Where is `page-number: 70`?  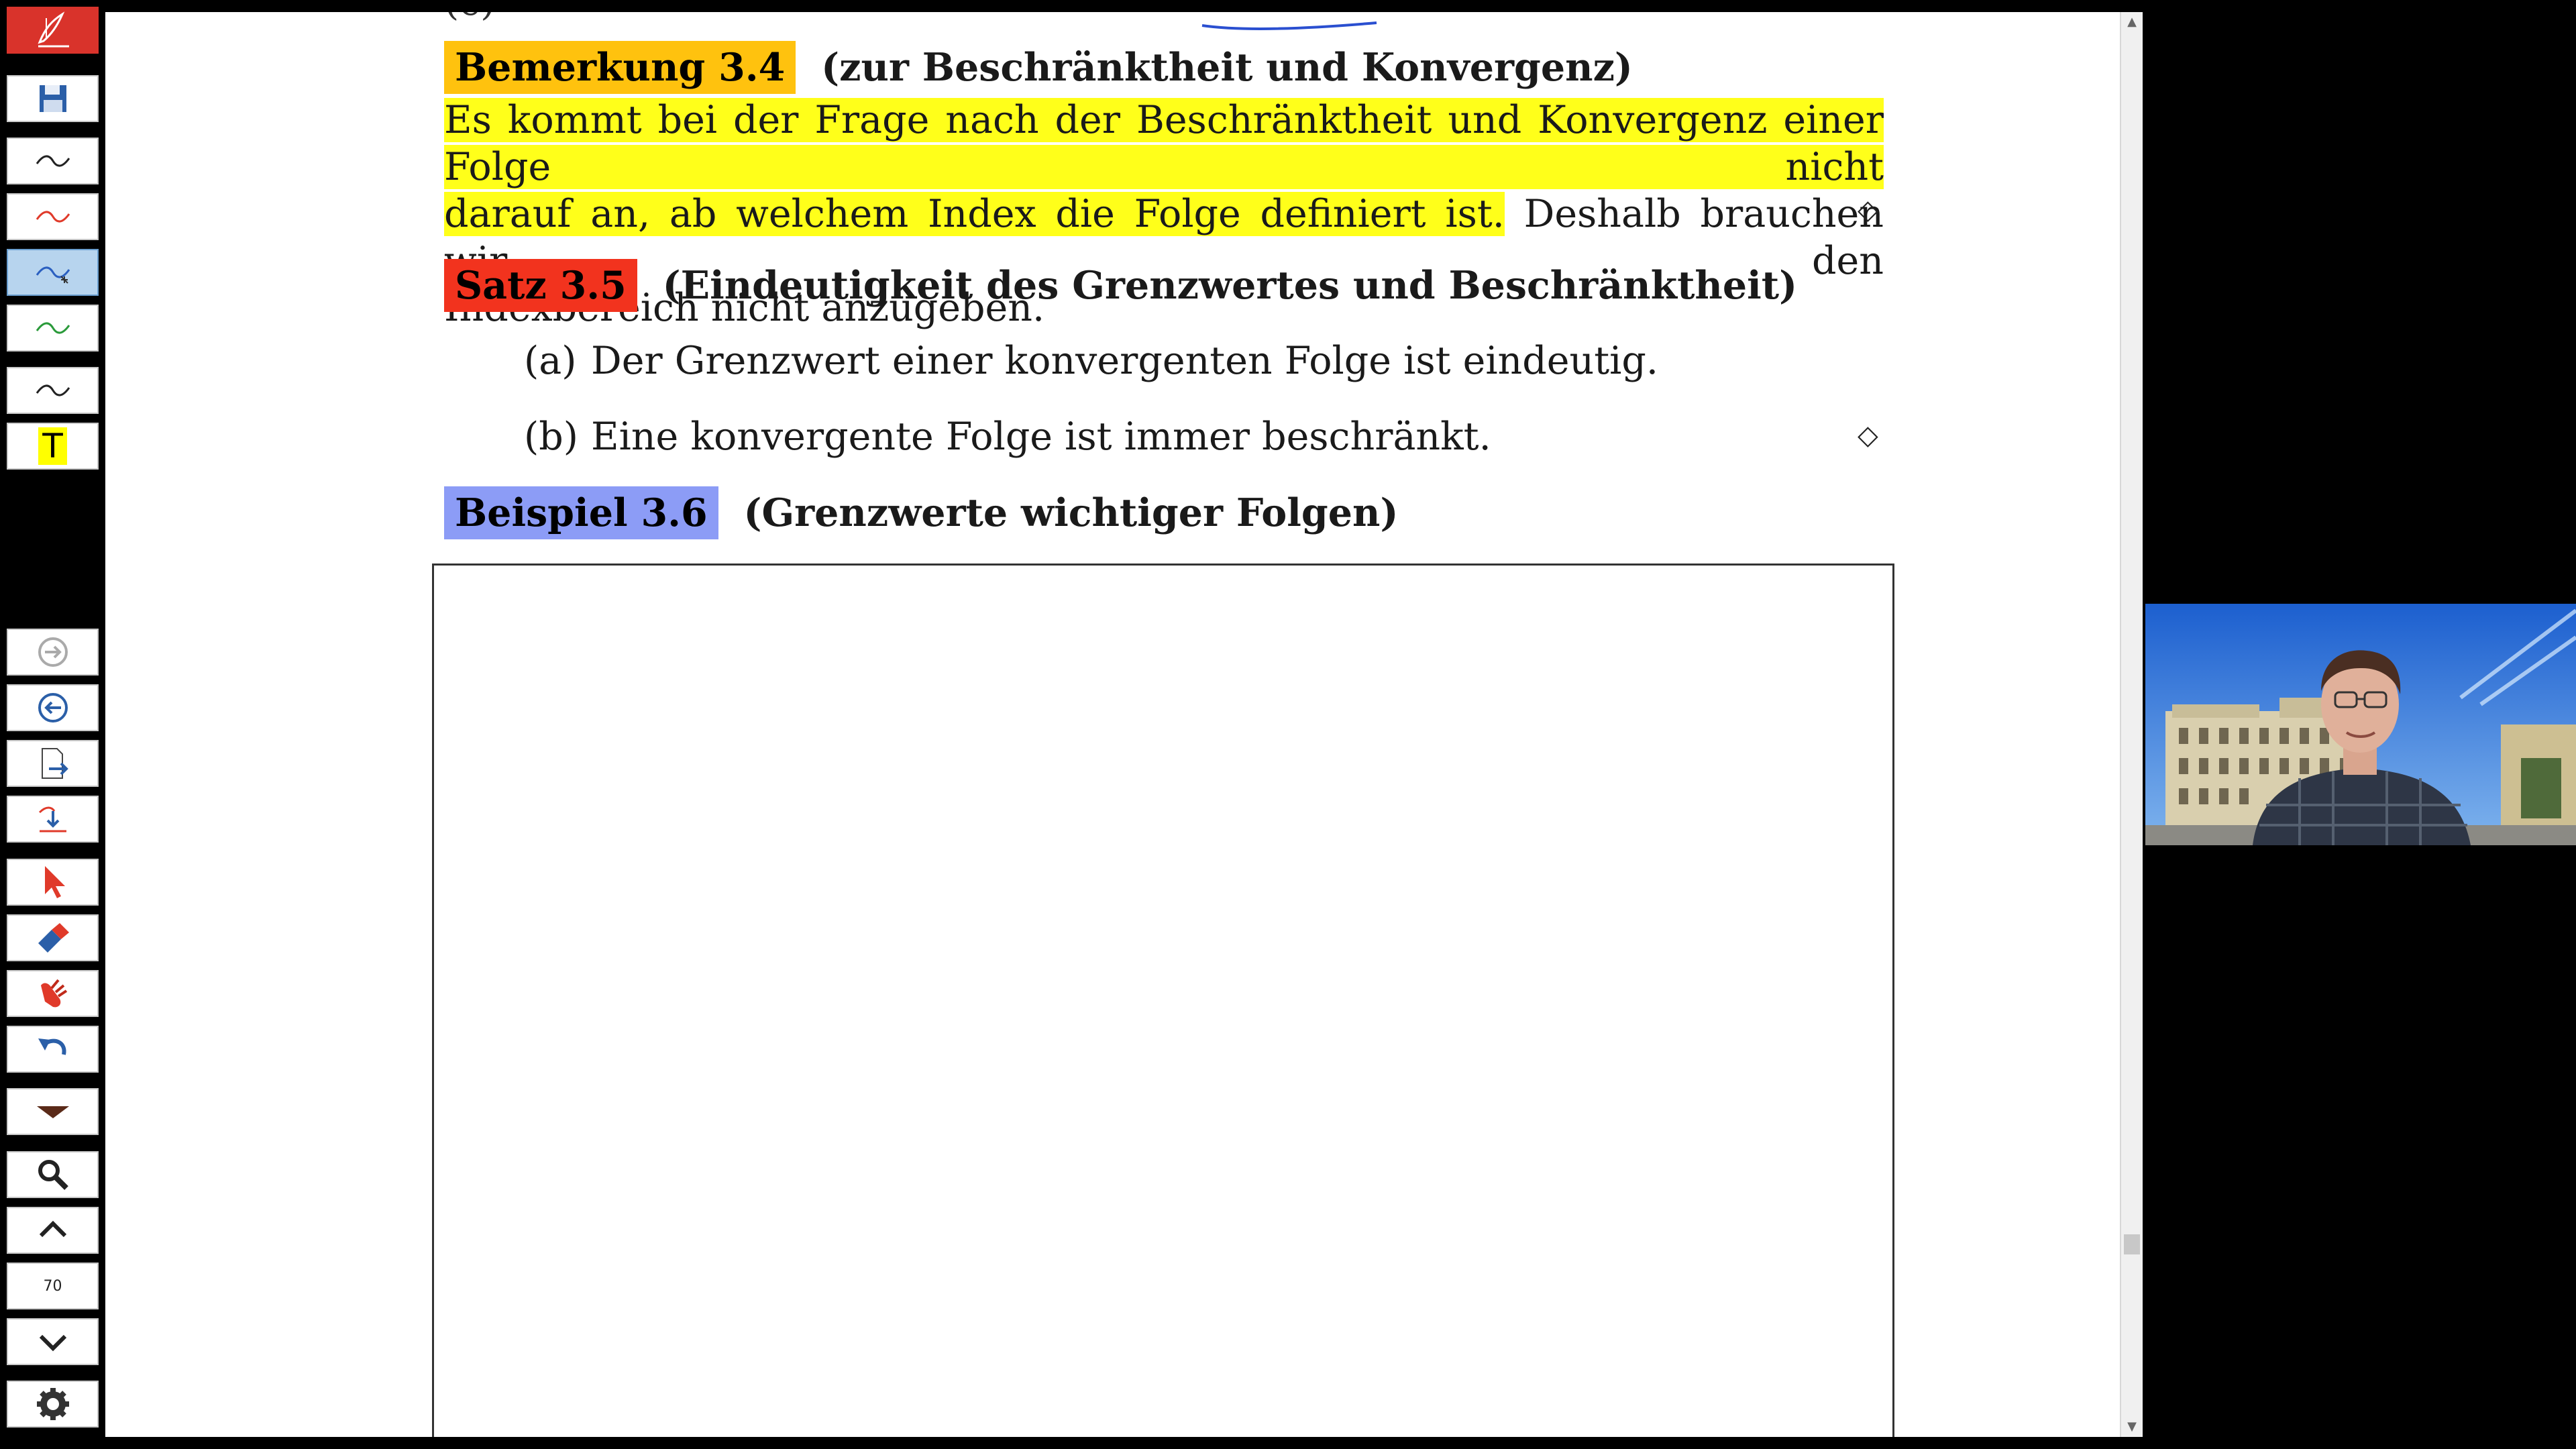
page-number: 70 is located at coordinates (53, 1286).